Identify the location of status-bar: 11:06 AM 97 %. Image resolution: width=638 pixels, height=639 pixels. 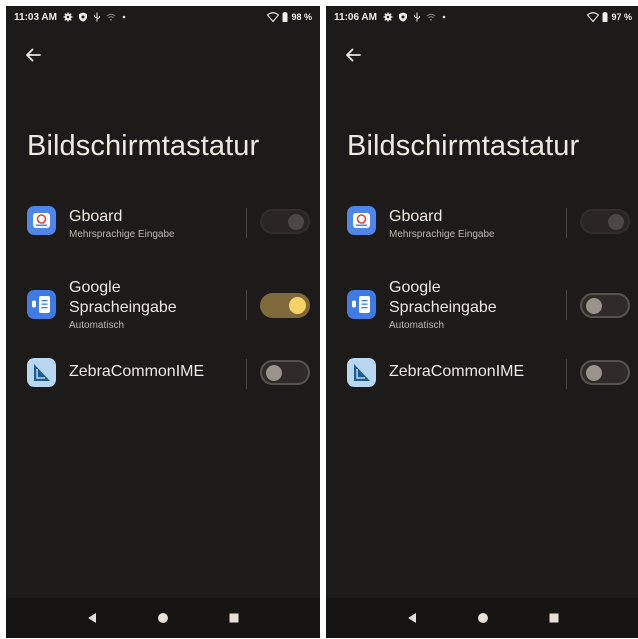
(482, 17).